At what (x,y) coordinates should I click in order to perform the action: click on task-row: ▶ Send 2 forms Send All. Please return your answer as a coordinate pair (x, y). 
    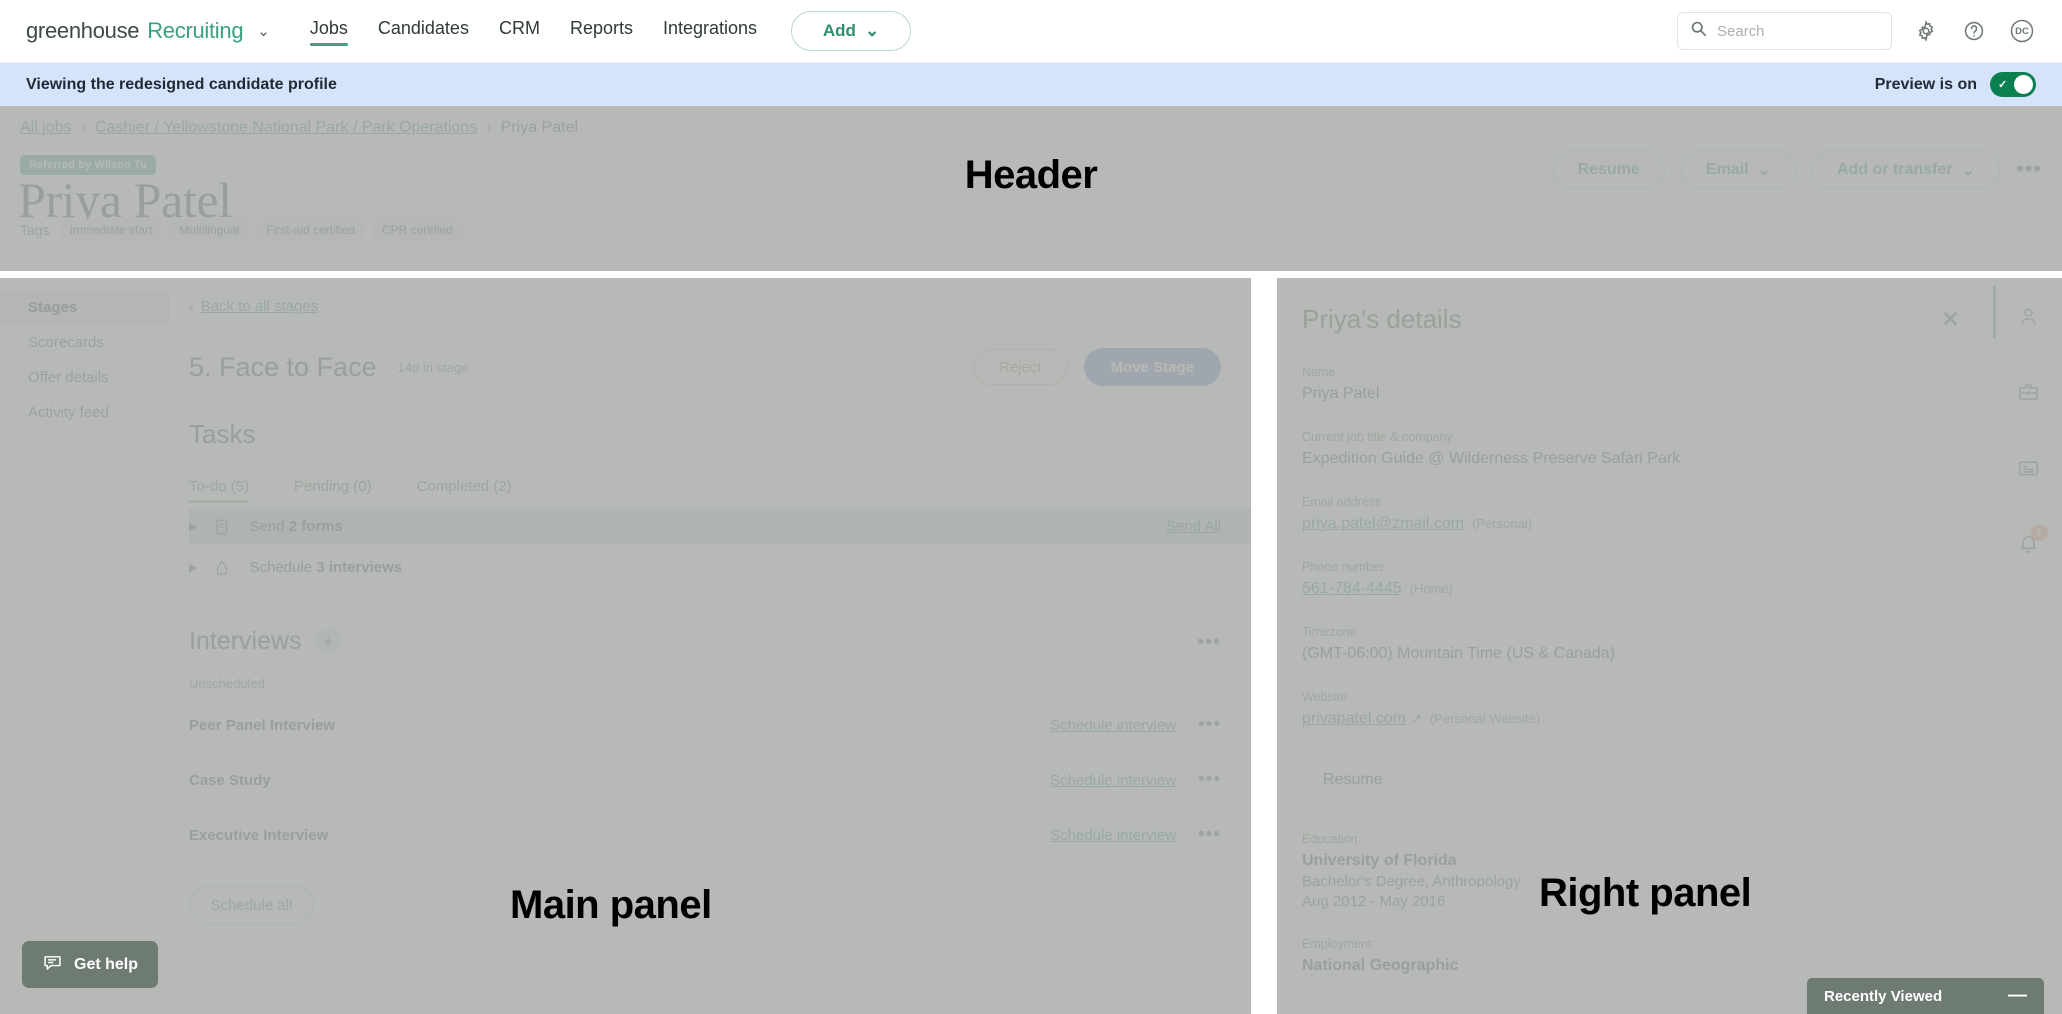
    Looking at the image, I should click on (720, 526).